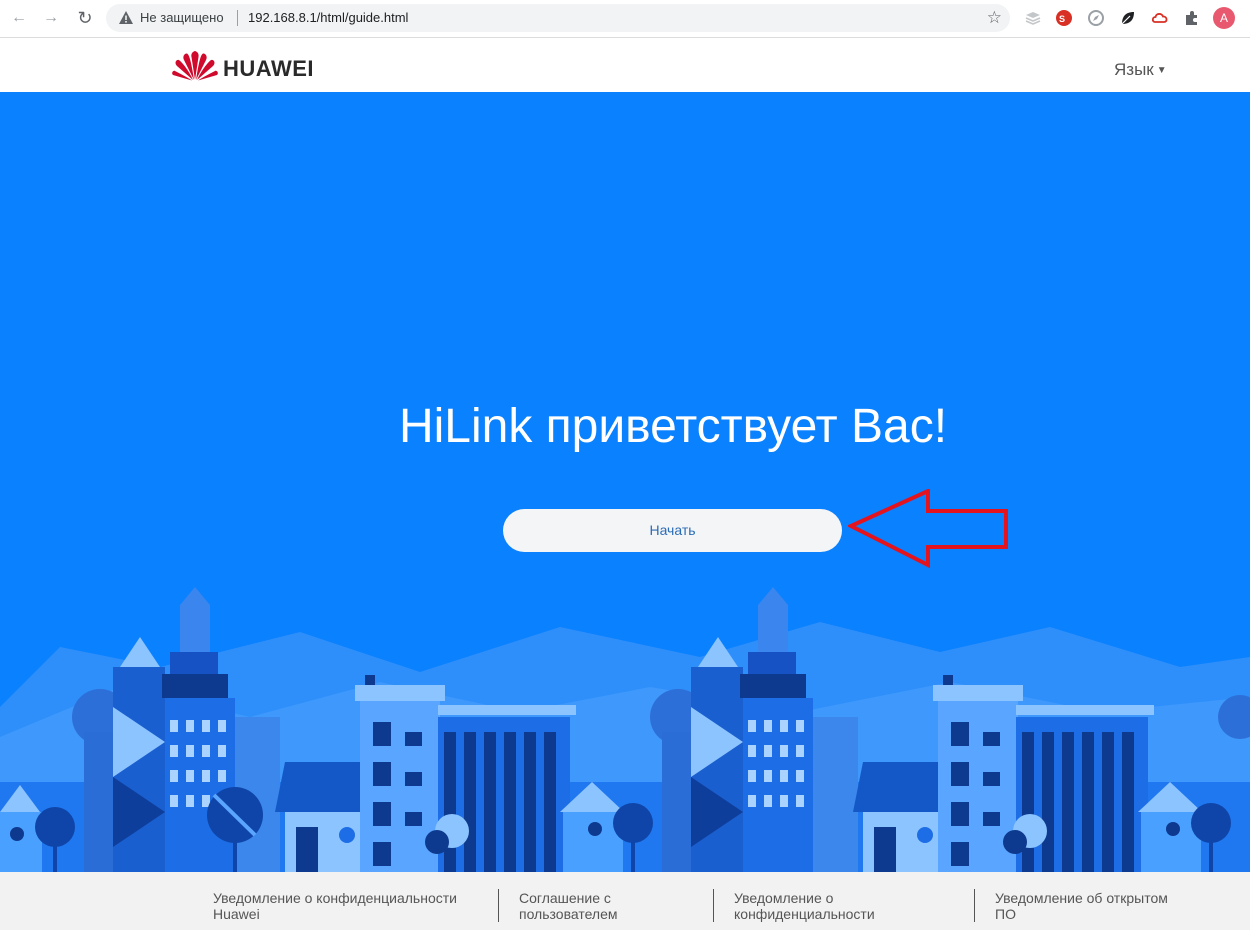  Describe the element at coordinates (625, 65) in the screenshot. I see `site-header: HUAWEI Язык ▼` at that location.